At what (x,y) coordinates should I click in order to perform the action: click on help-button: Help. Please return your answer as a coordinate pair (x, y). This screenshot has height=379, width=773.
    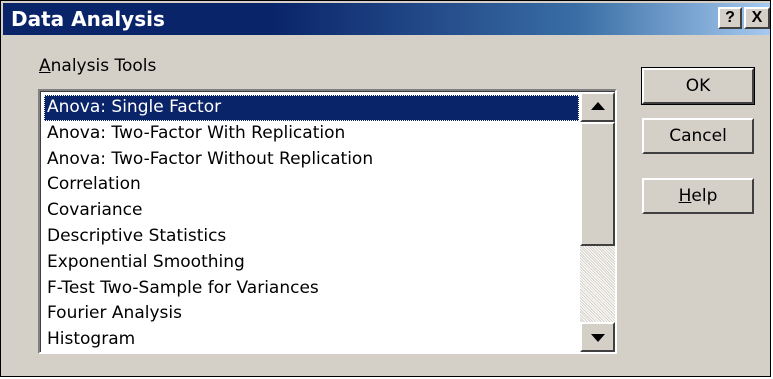
    Looking at the image, I should click on (698, 196).